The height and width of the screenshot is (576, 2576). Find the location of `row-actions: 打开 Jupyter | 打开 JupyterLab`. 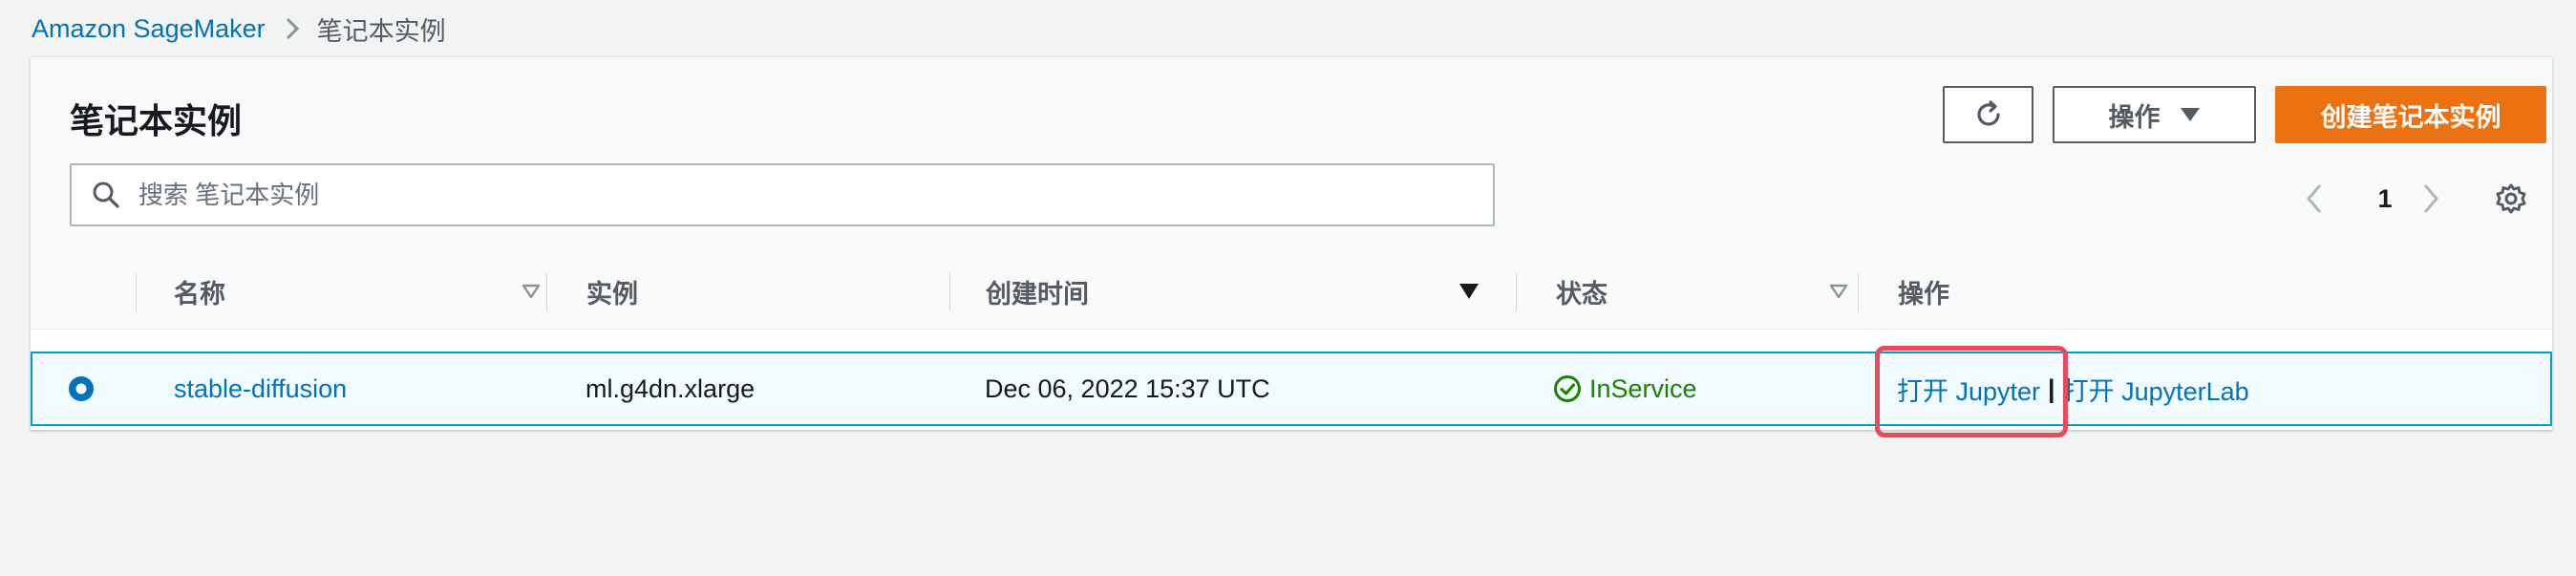

row-actions: 打开 Jupyter | 打开 JupyterLab is located at coordinates (2073, 388).